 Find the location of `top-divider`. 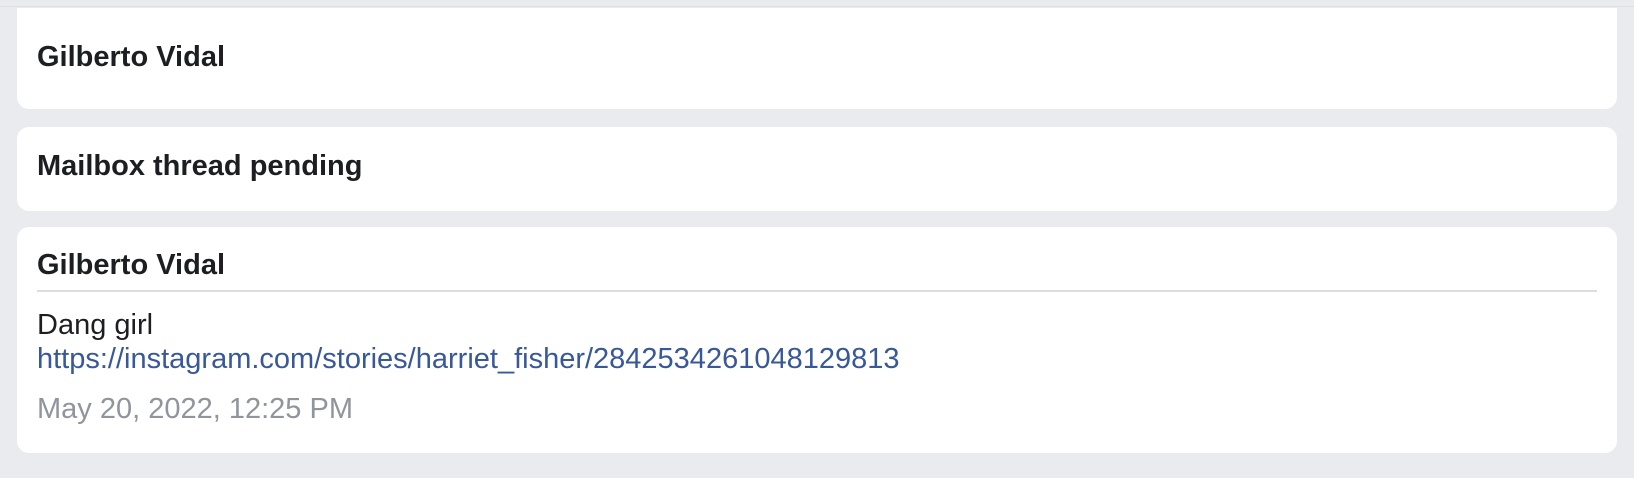

top-divider is located at coordinates (817, 3).